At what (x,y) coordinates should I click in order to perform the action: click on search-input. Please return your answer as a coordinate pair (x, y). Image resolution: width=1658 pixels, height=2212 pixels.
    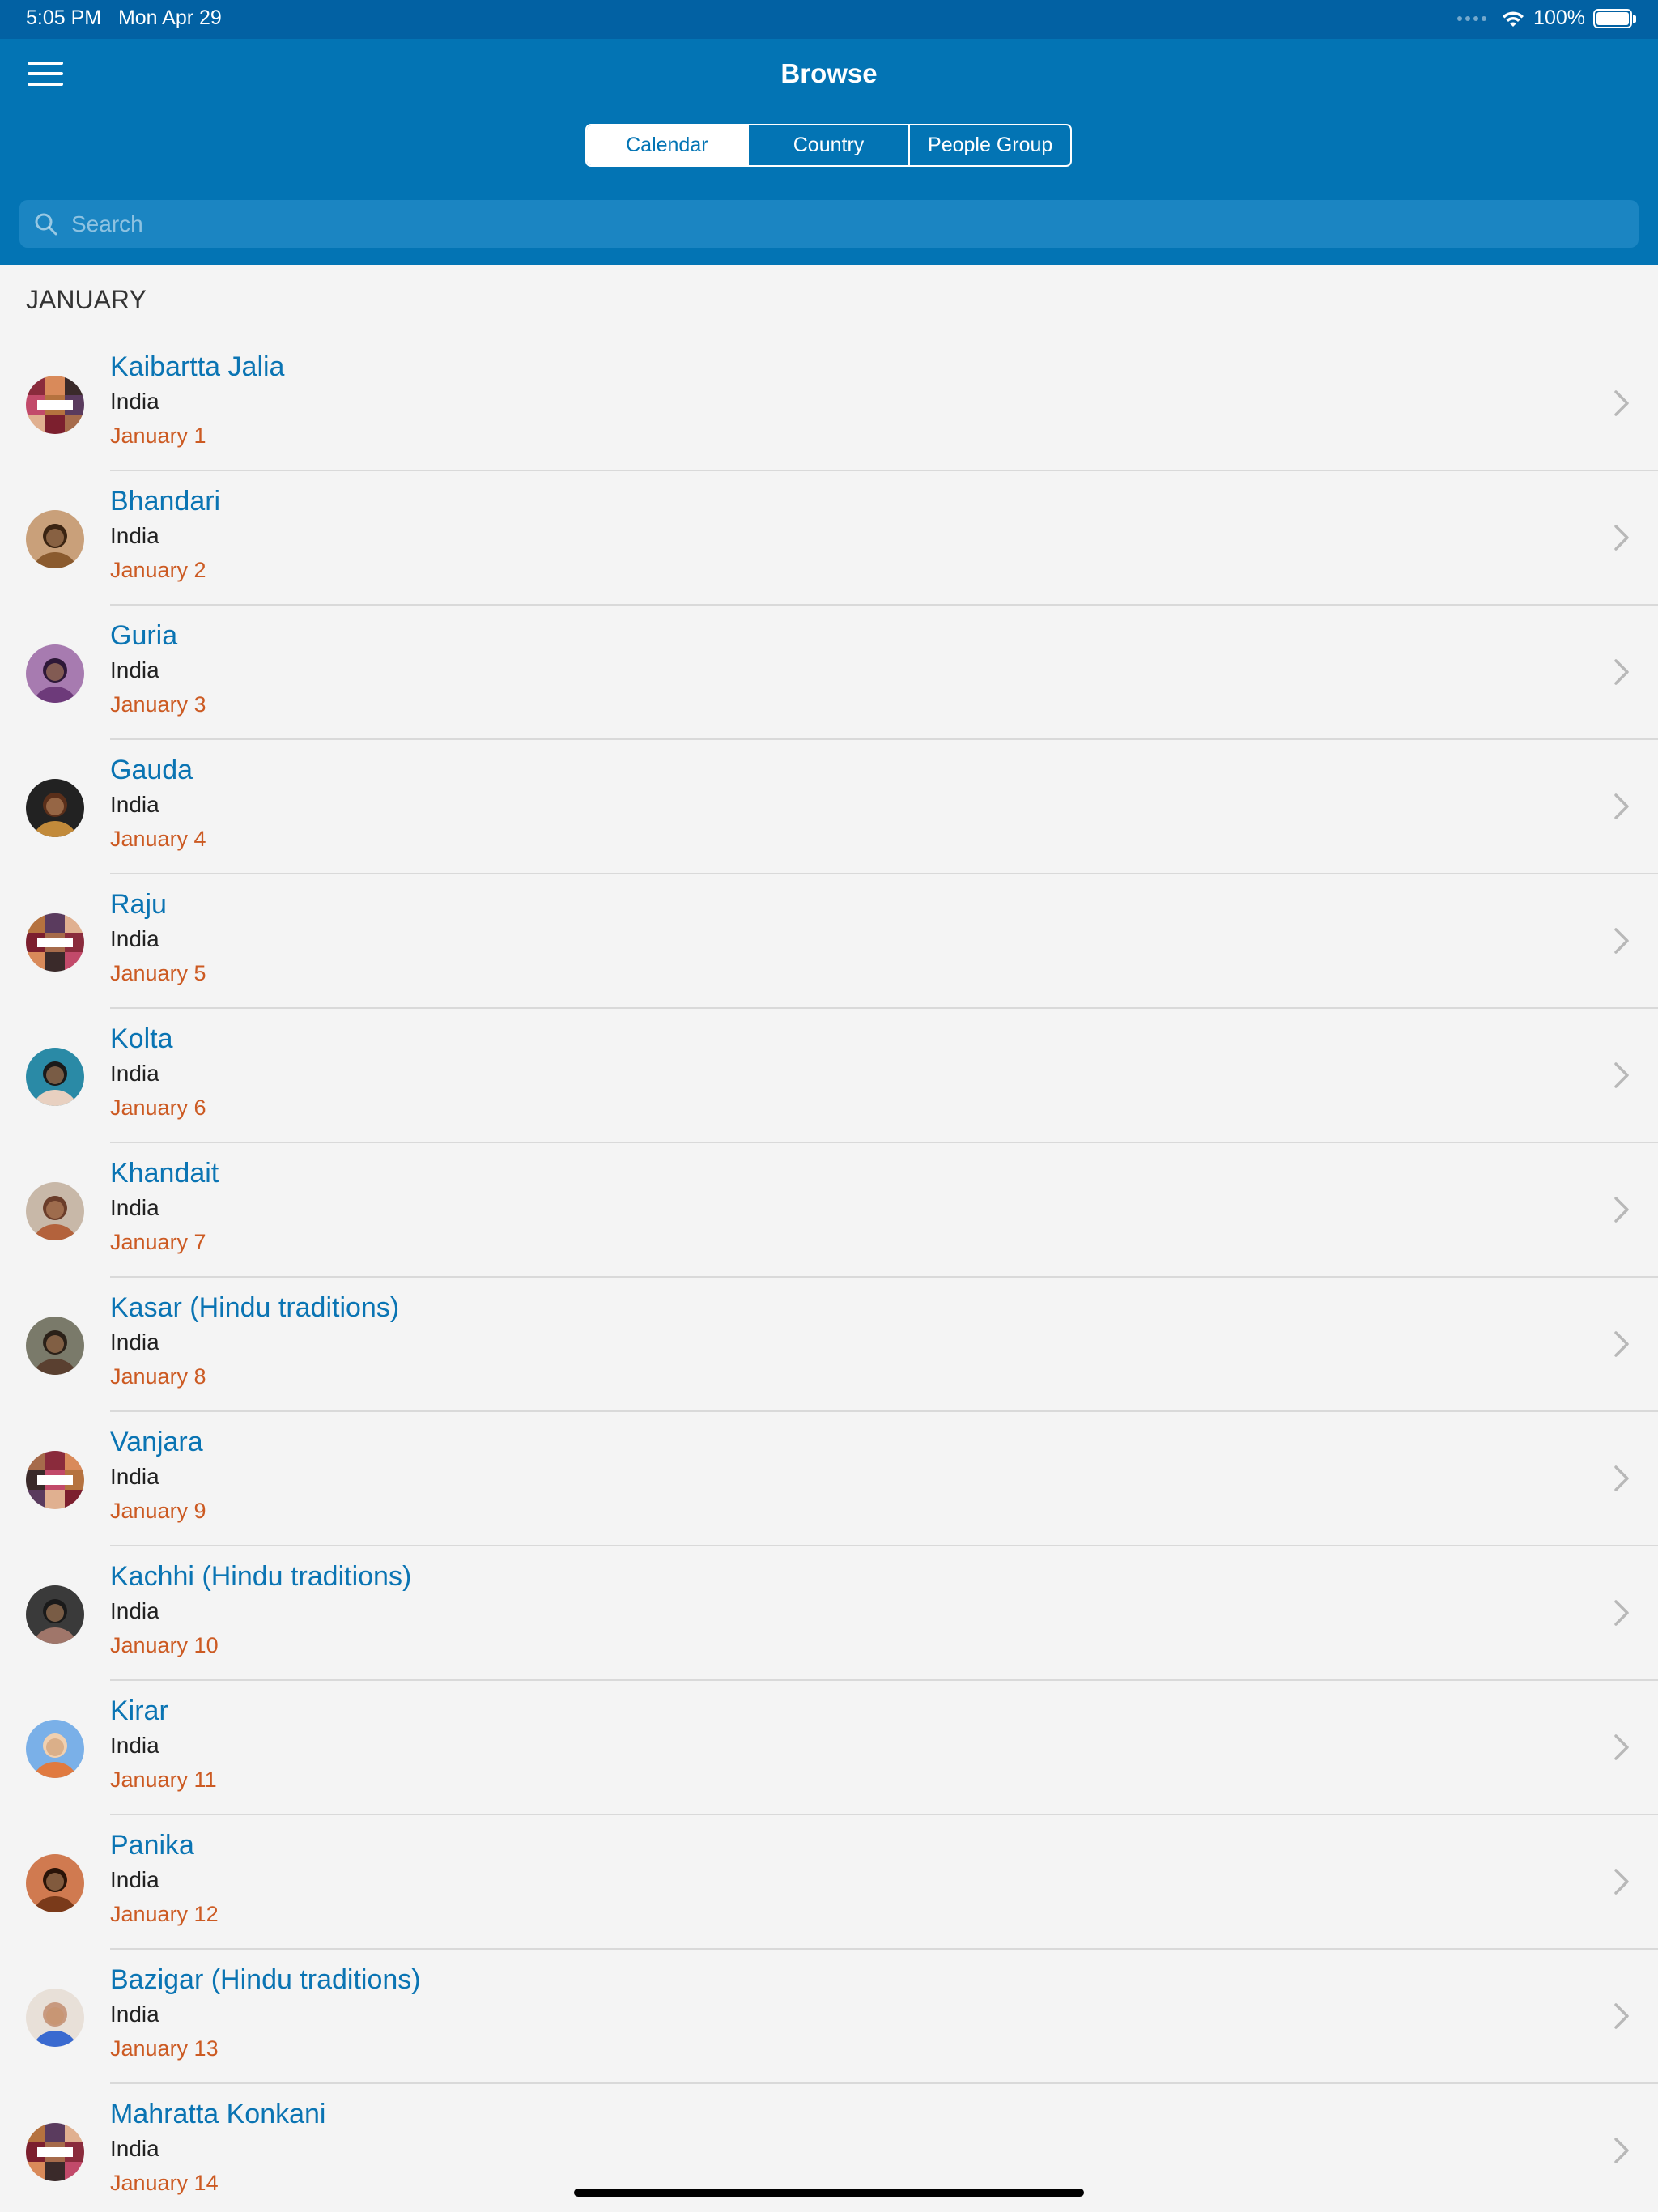
    Looking at the image, I should click on (840, 224).